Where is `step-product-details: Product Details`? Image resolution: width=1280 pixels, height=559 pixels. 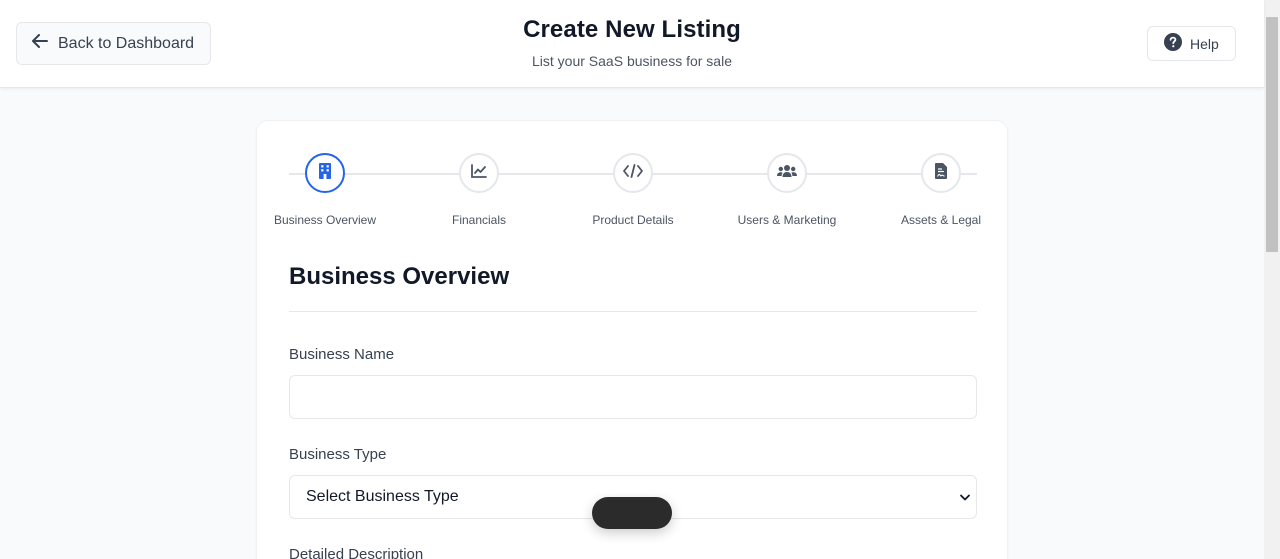
step-product-details: Product Details is located at coordinates (633, 190).